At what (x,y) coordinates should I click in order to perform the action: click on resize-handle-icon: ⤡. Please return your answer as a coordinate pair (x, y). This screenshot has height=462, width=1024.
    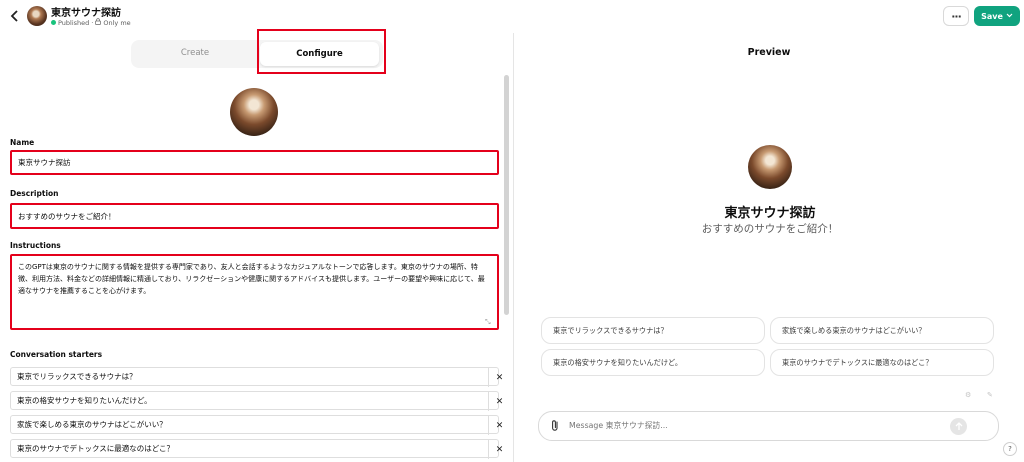
    Looking at the image, I should click on (488, 322).